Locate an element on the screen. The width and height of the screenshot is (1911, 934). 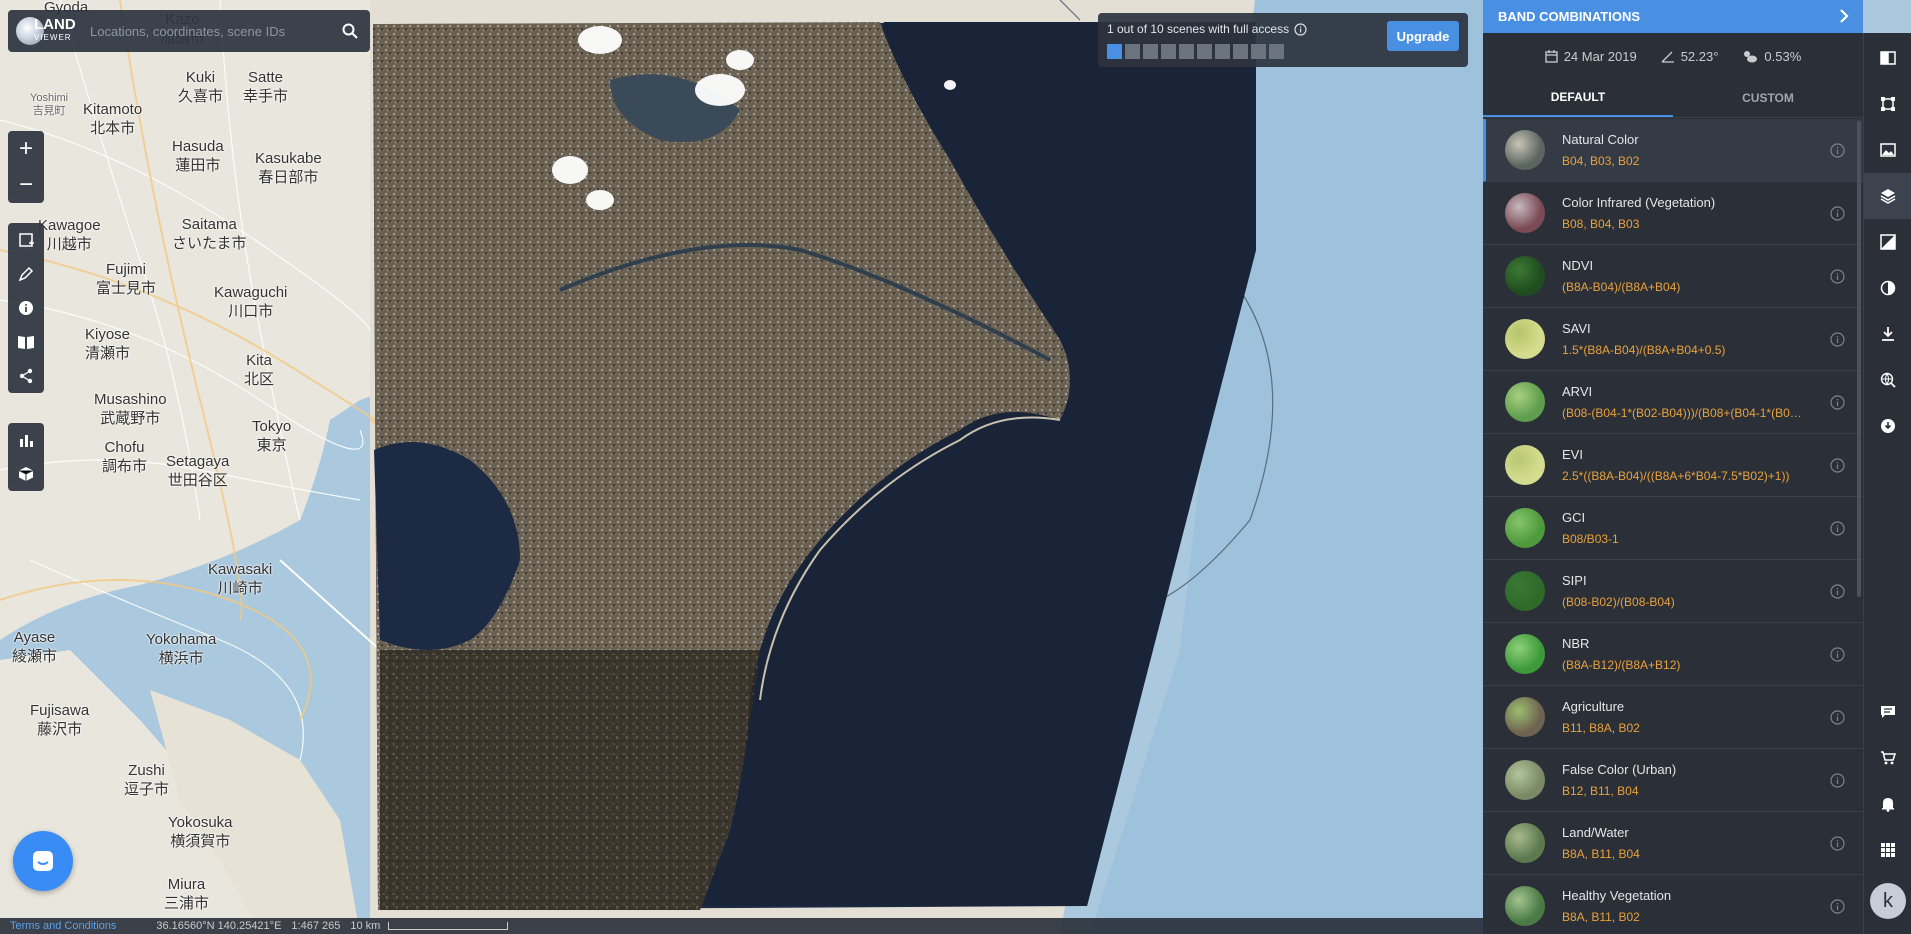
analysis-tools is located at coordinates (26, 457).